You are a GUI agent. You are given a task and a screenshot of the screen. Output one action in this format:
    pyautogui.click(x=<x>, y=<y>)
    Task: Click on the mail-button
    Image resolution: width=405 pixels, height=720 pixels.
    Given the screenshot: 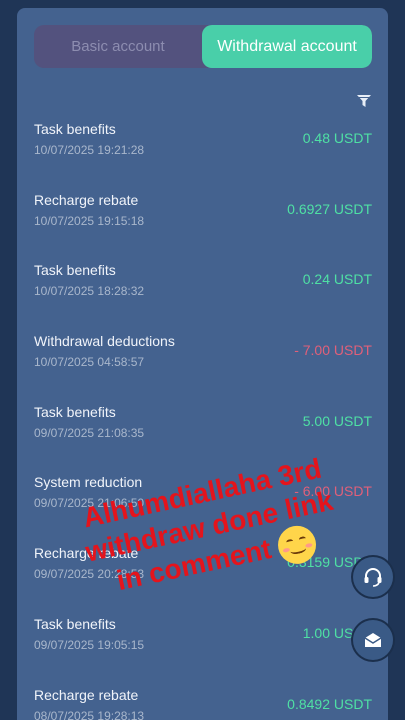 What is the action you would take?
    pyautogui.click(x=373, y=640)
    